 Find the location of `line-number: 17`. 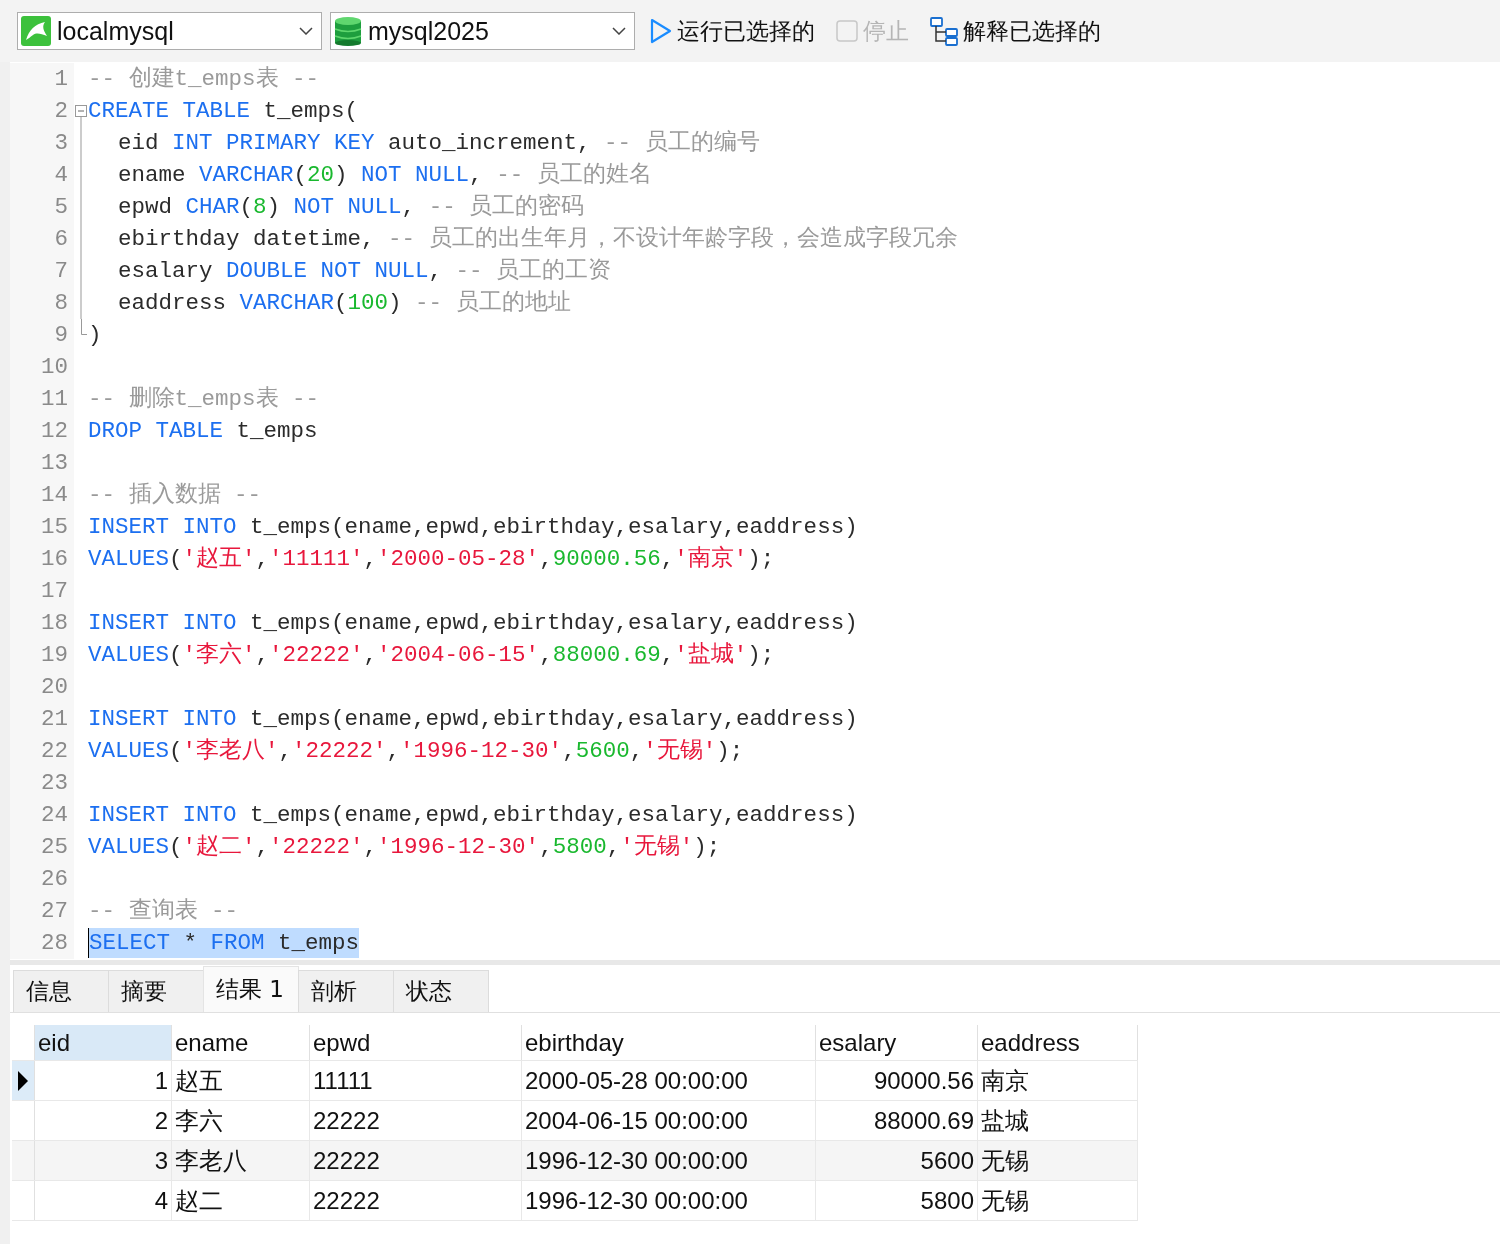

line-number: 17 is located at coordinates (42, 591).